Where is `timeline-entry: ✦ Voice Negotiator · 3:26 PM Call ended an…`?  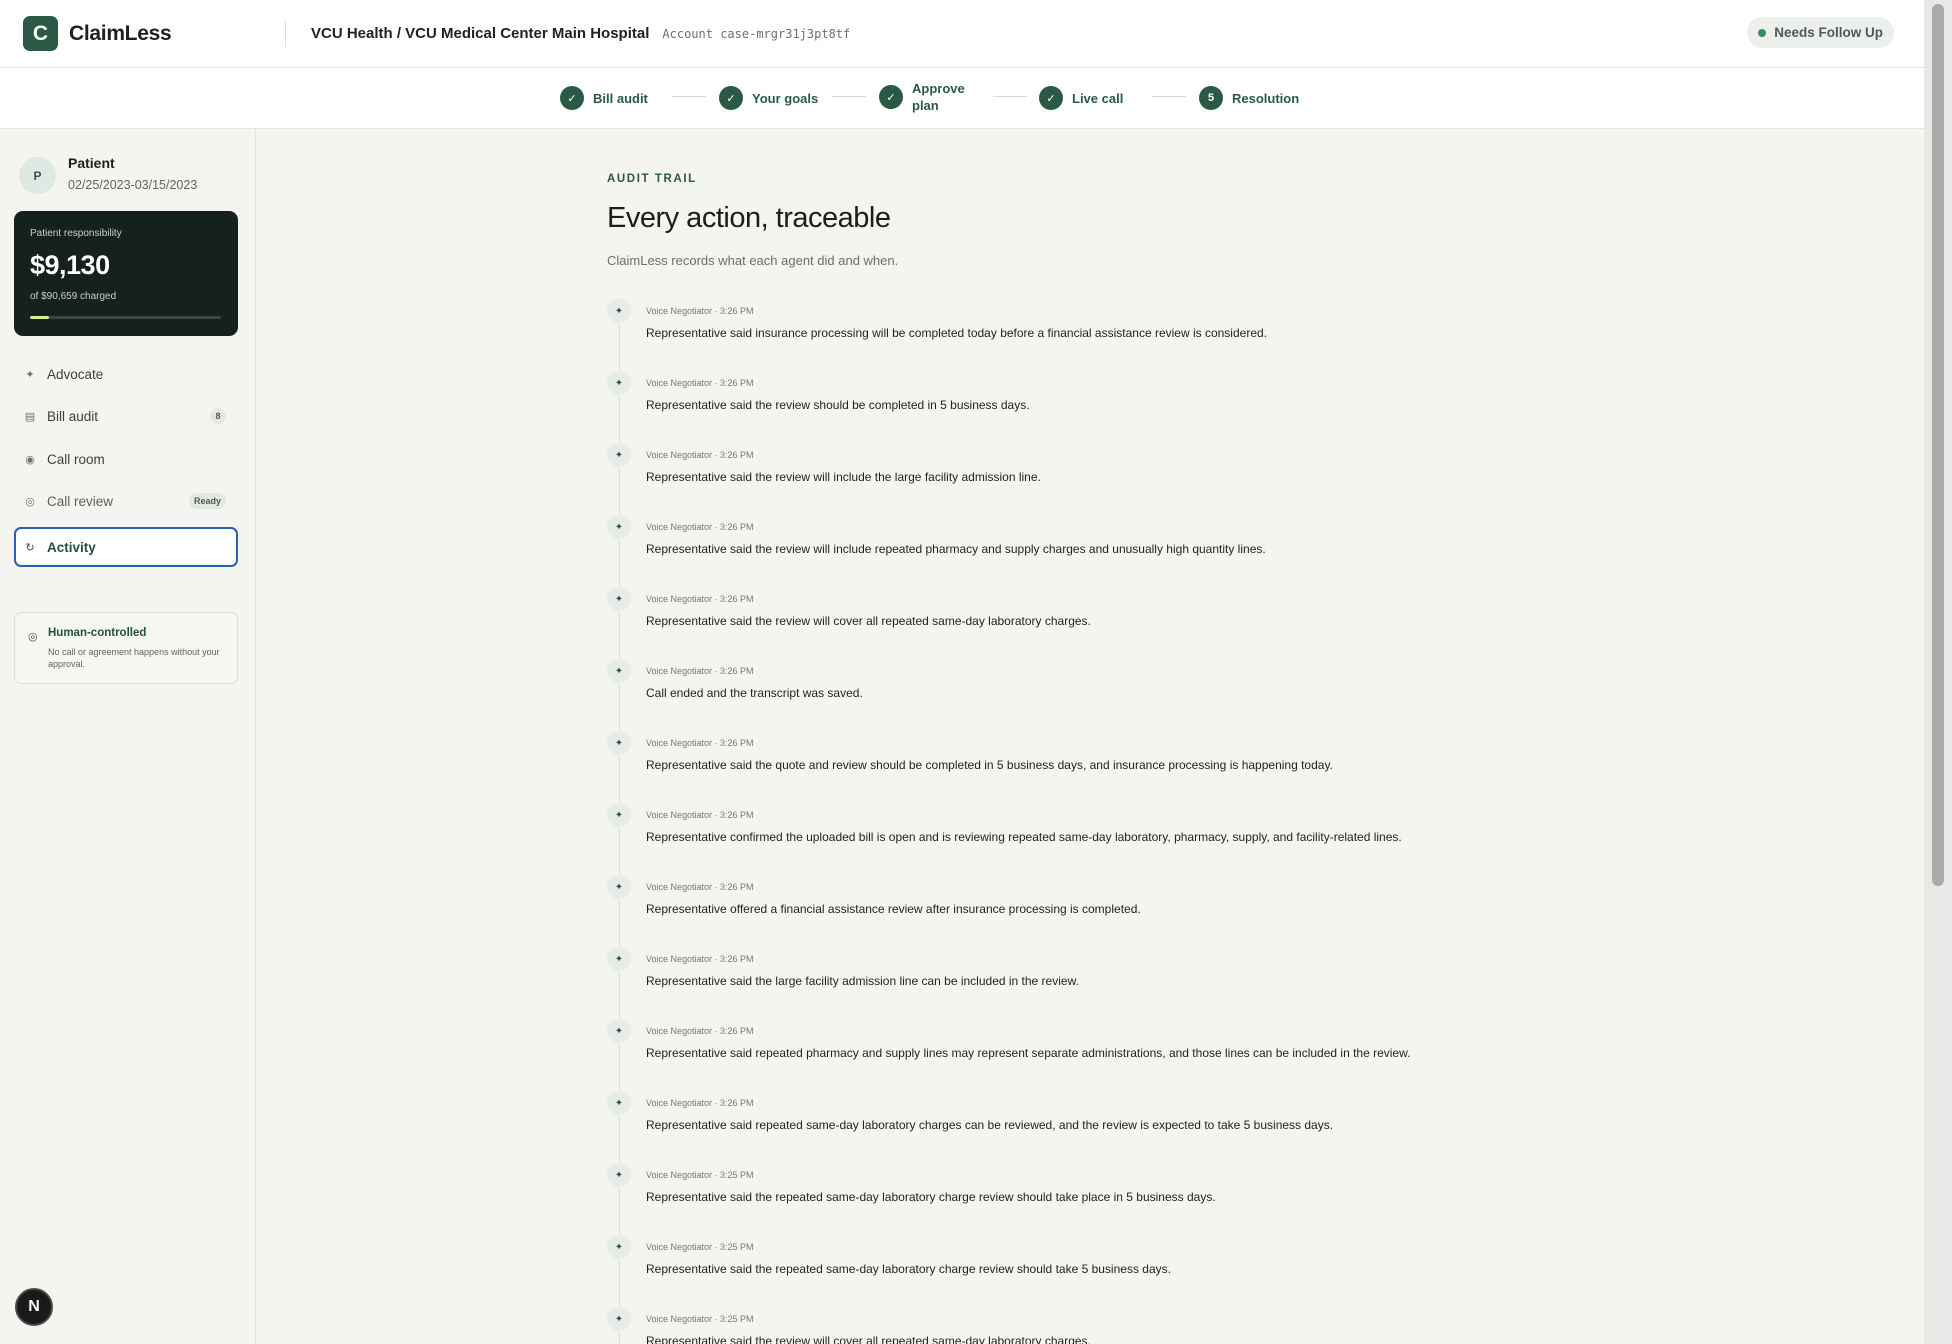
timeline-entry: ✦ Voice Negotiator · 3:26 PM Call ended an… is located at coordinates (1057, 695).